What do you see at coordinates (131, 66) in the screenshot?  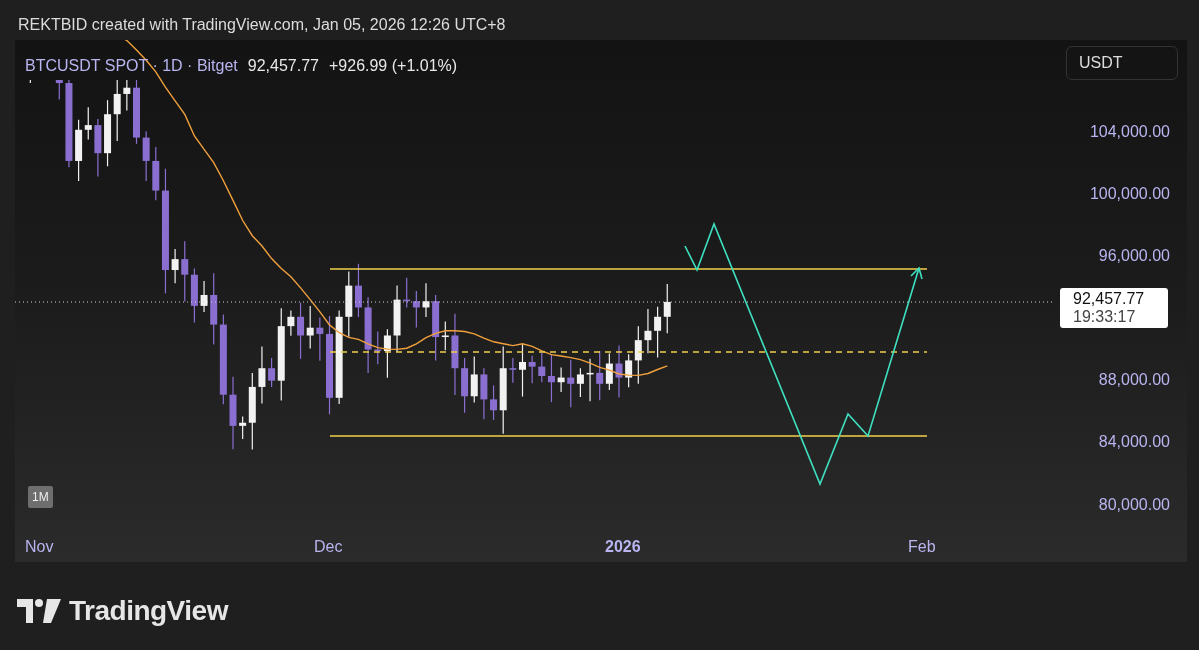 I see `symbol-label: BTCUSDT SPOT · 1D · Bitget` at bounding box center [131, 66].